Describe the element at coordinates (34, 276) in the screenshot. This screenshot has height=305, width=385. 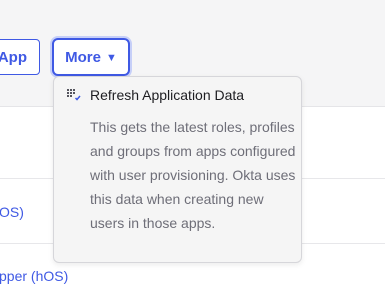
I see `app-row-link: pper (hOS)` at that location.